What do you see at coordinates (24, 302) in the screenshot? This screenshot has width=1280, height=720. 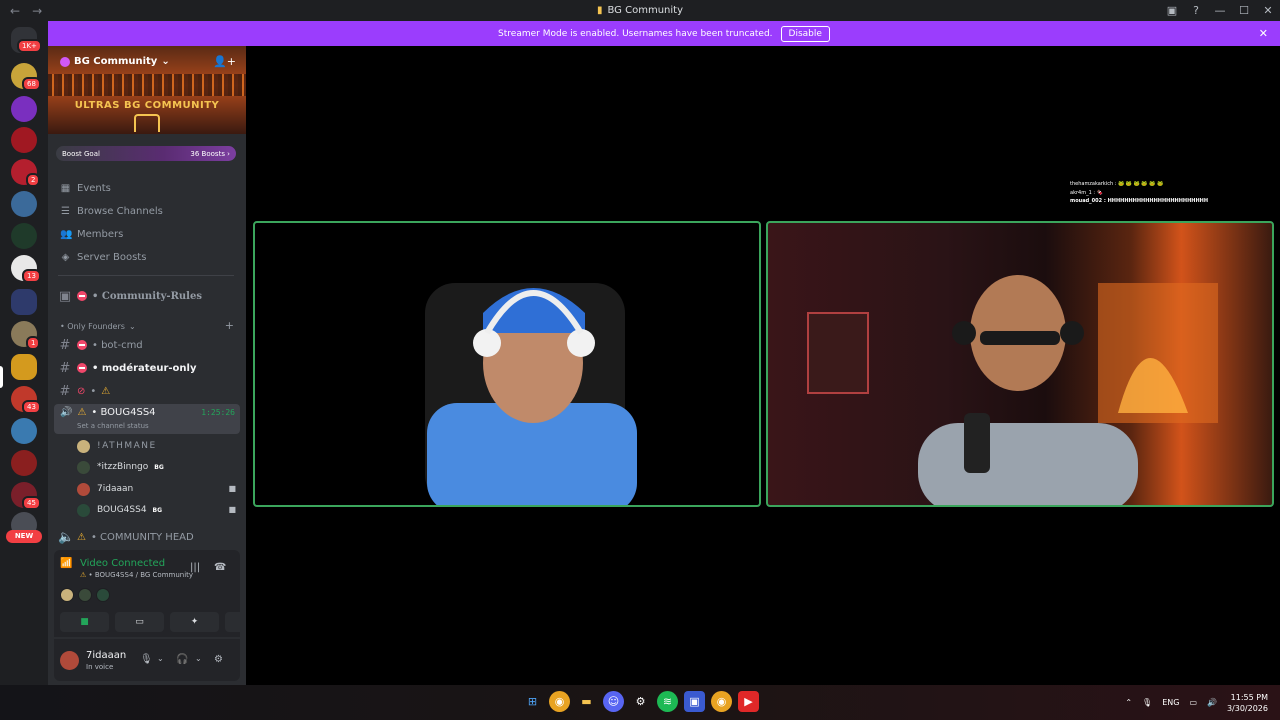 I see `folder-icon` at bounding box center [24, 302].